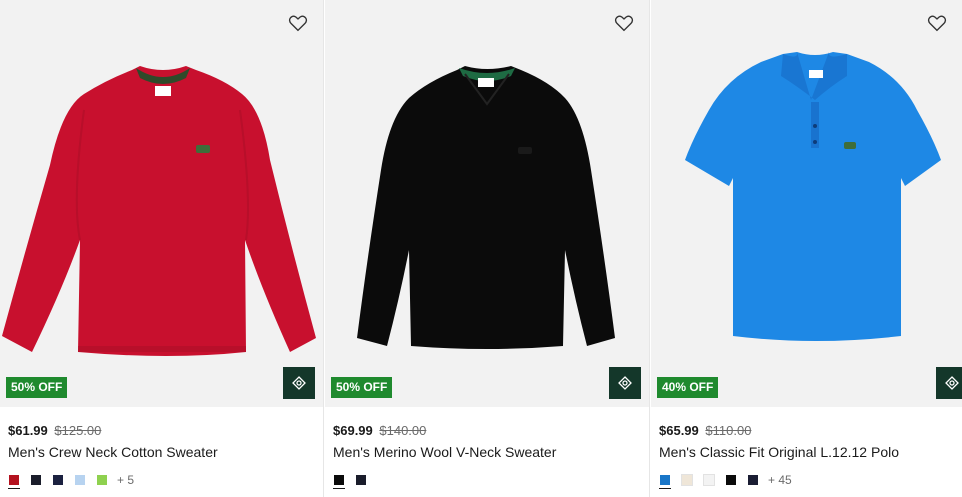 The height and width of the screenshot is (497, 962). I want to click on color-swatches, so click(355, 481).